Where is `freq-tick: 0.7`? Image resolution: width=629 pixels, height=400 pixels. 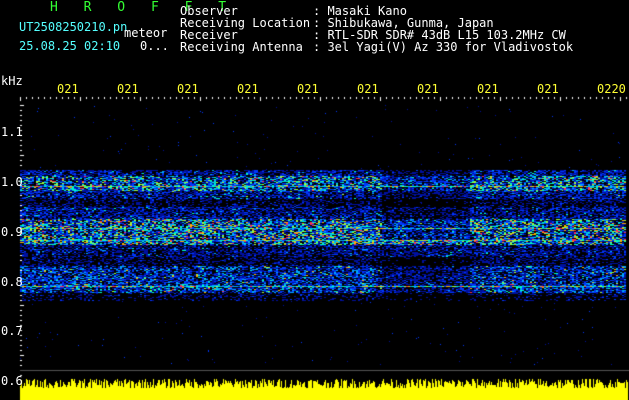
freq-tick: 0.7 is located at coordinates (12, 331).